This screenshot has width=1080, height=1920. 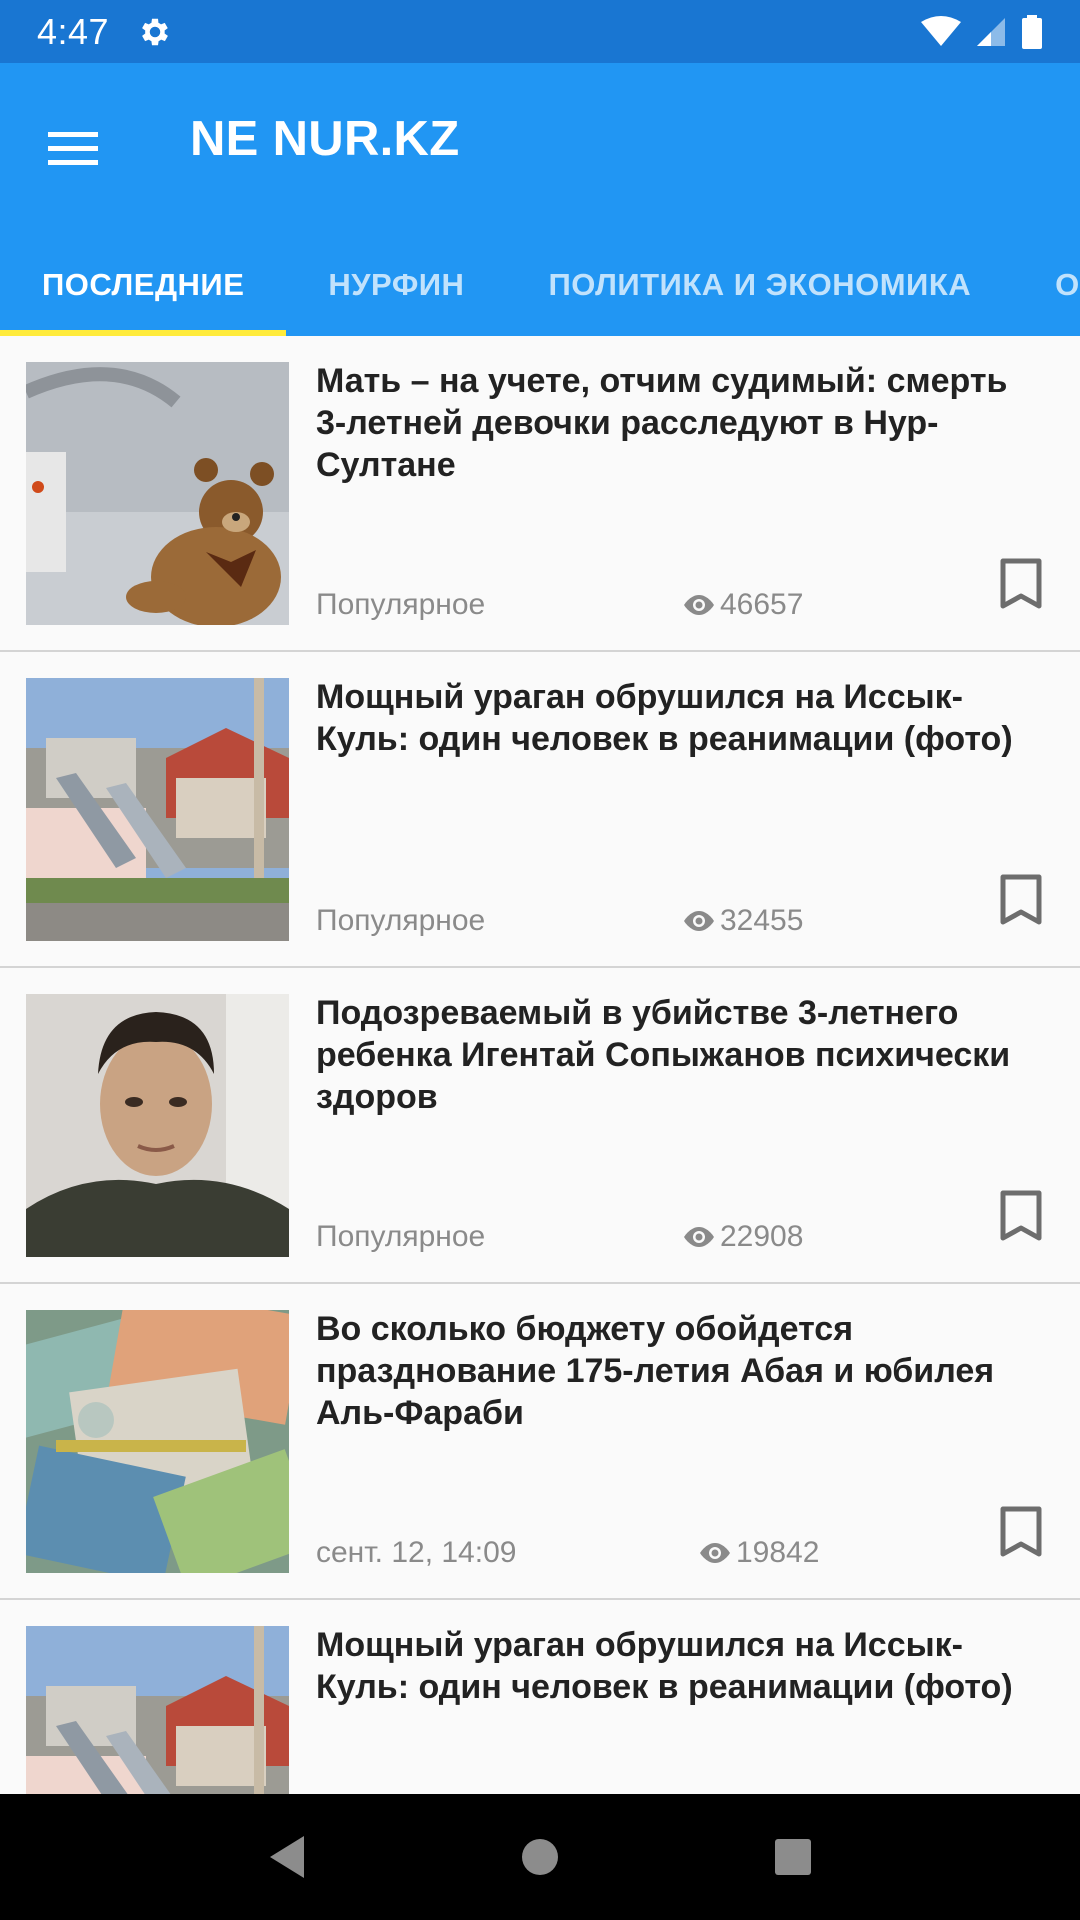 What do you see at coordinates (155, 31) in the screenshot?
I see `settings-gear-icon` at bounding box center [155, 31].